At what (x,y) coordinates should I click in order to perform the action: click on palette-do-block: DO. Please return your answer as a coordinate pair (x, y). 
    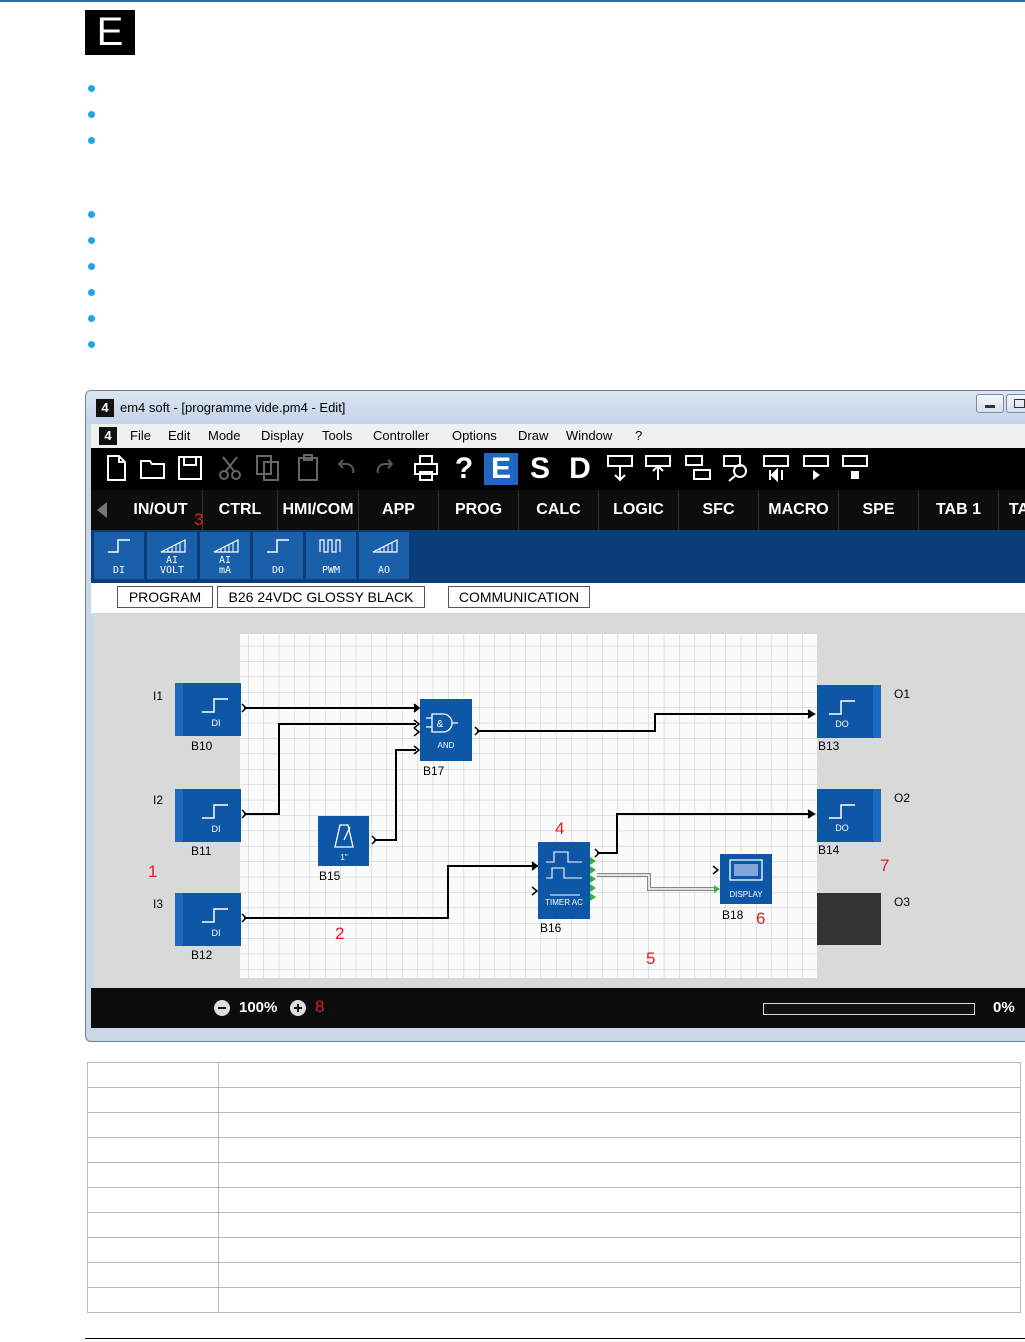
    Looking at the image, I should click on (278, 555).